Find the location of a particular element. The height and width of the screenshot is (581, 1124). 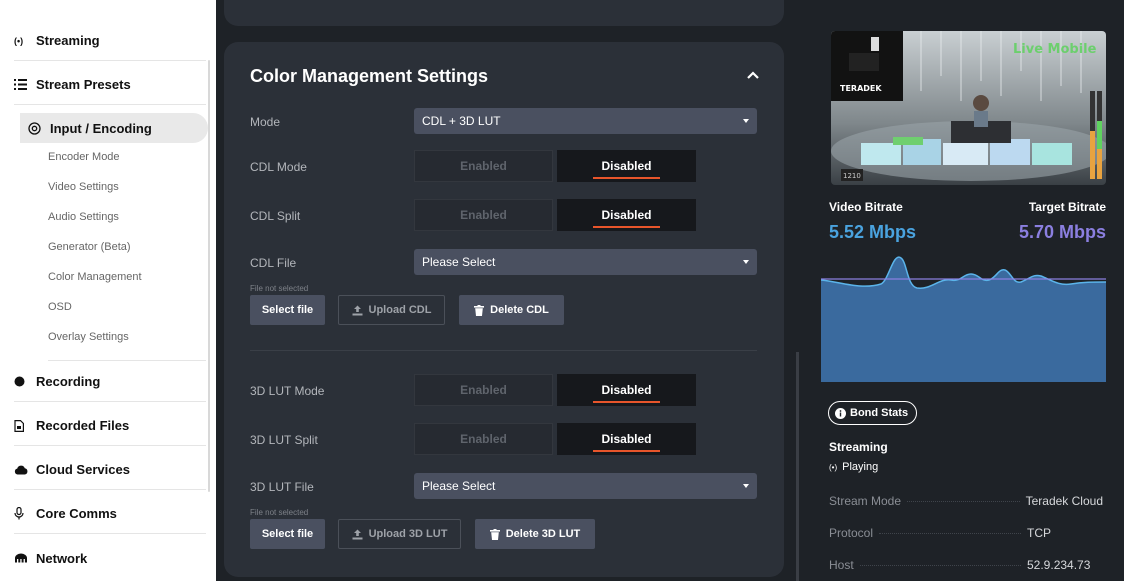

sidebar-item-core-comms: Core Comms is located at coordinates (110, 514).